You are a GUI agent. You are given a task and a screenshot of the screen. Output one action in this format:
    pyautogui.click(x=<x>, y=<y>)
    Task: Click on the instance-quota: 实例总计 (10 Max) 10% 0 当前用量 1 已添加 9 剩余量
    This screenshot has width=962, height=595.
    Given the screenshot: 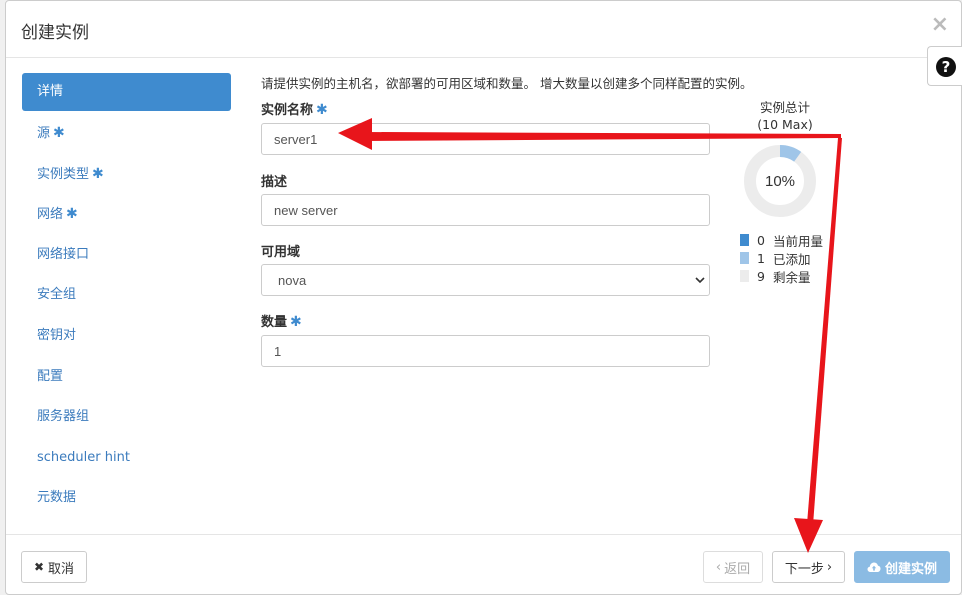 What is the action you would take?
    pyautogui.click(x=791, y=192)
    